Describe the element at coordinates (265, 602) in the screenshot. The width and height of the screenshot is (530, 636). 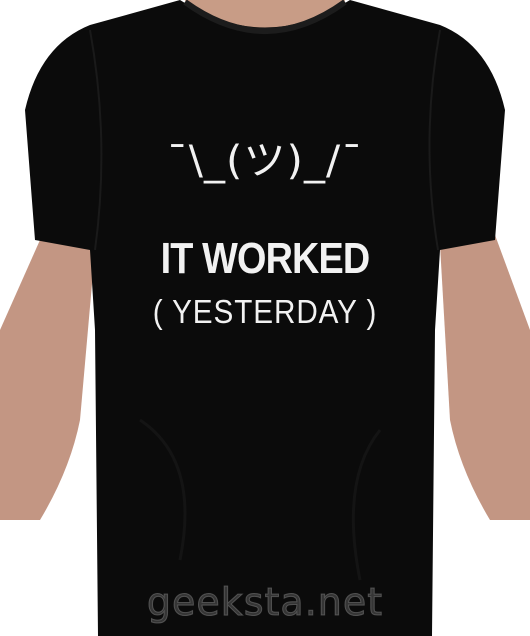
I see `watermark: geeksta.net` at that location.